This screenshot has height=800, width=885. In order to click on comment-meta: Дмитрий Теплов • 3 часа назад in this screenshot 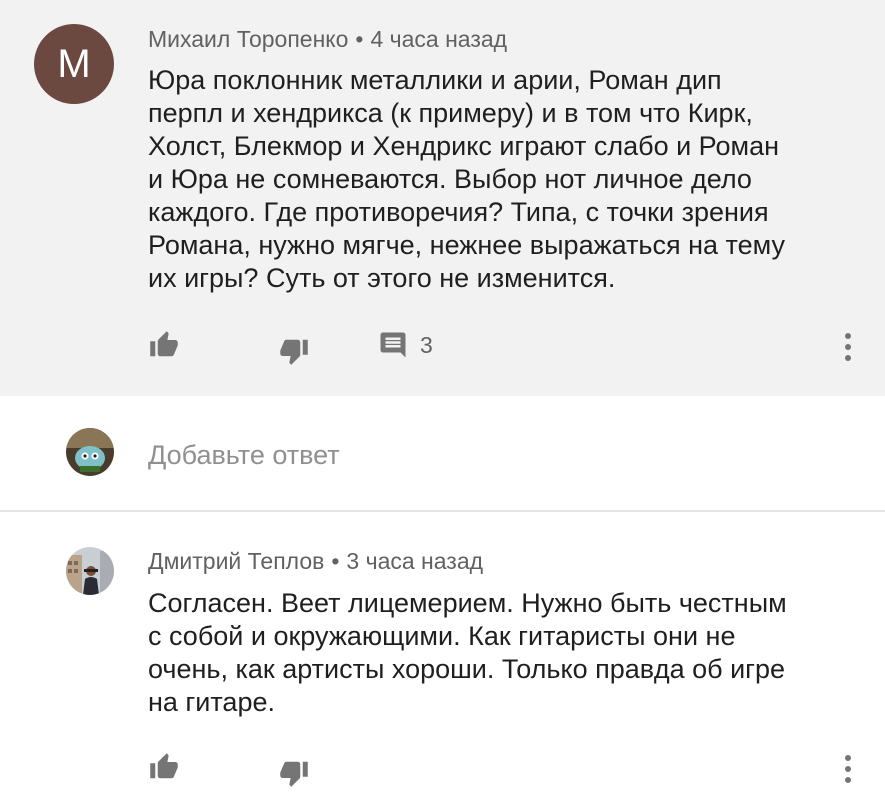, I will do `click(315, 561)`.